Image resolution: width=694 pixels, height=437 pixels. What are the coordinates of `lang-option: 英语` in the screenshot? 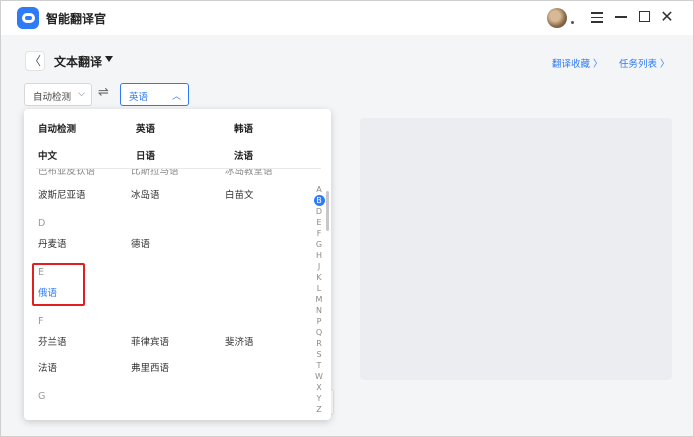 It's located at (145, 128).